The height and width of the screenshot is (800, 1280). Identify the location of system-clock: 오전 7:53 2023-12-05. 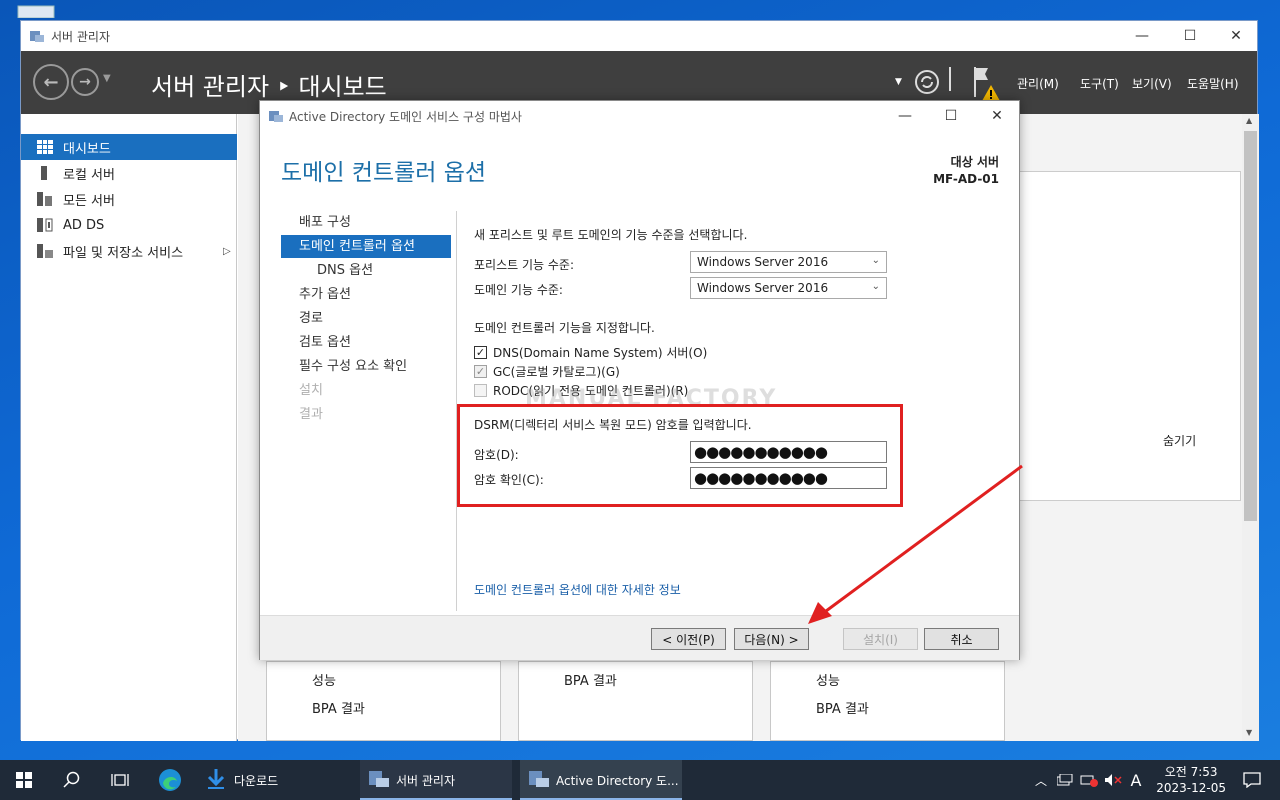
(1191, 780).